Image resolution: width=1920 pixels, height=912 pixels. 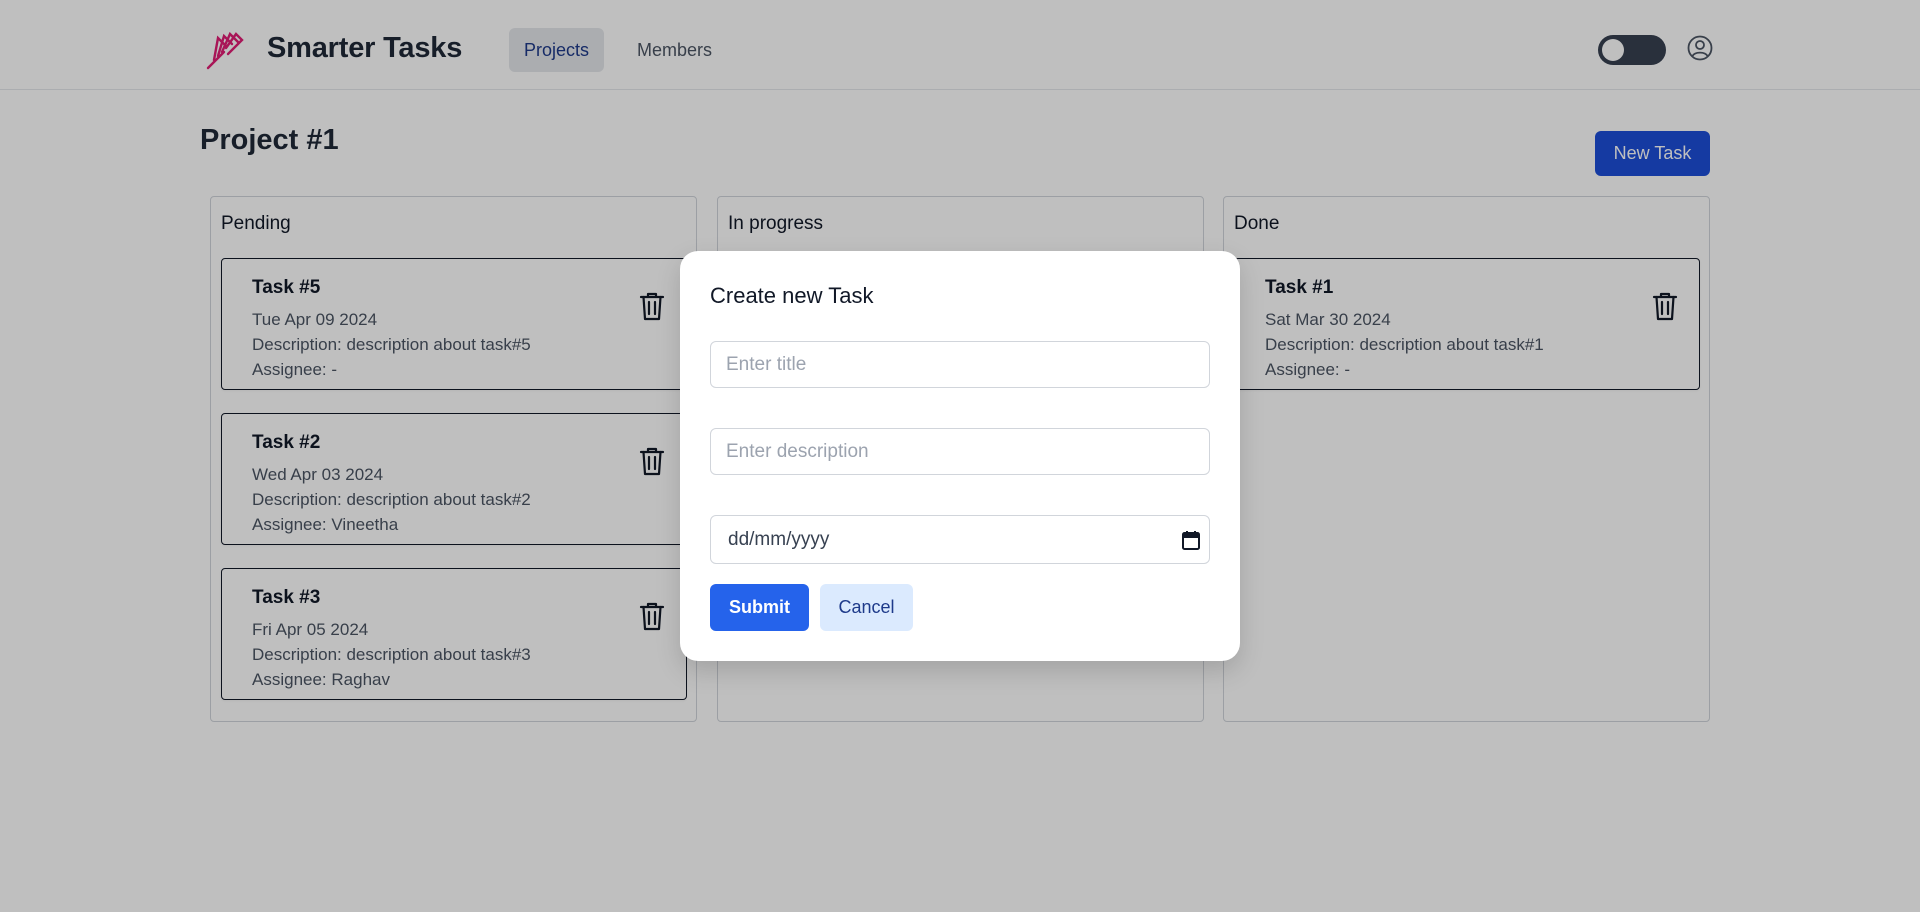 I want to click on dialog-title: Create new Task, so click(x=792, y=295).